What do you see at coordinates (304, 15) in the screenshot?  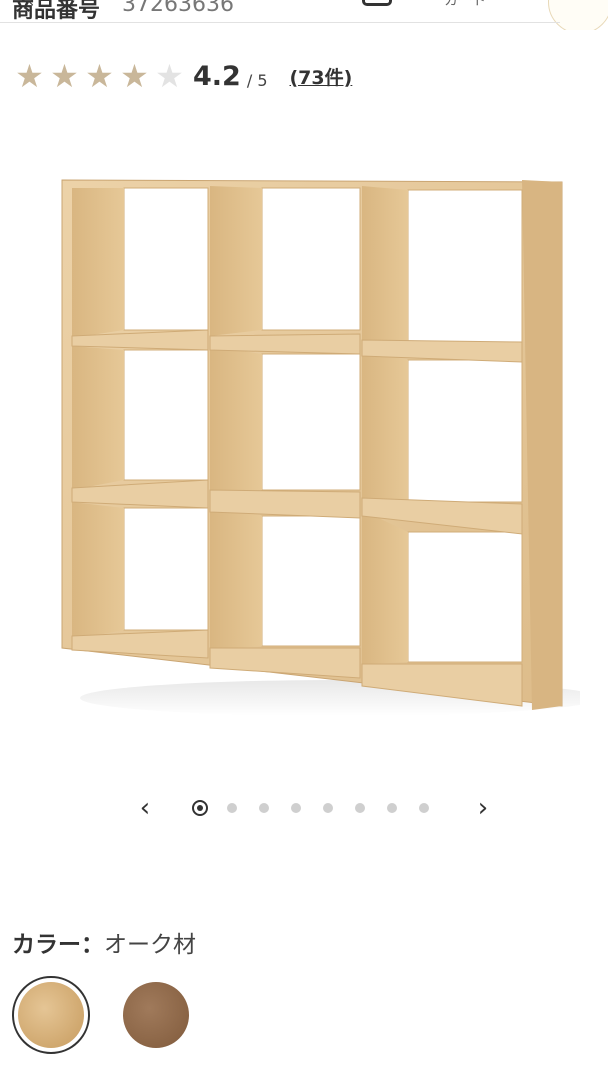 I see `top-header: ‹ 商品番号 37263636 カート` at bounding box center [304, 15].